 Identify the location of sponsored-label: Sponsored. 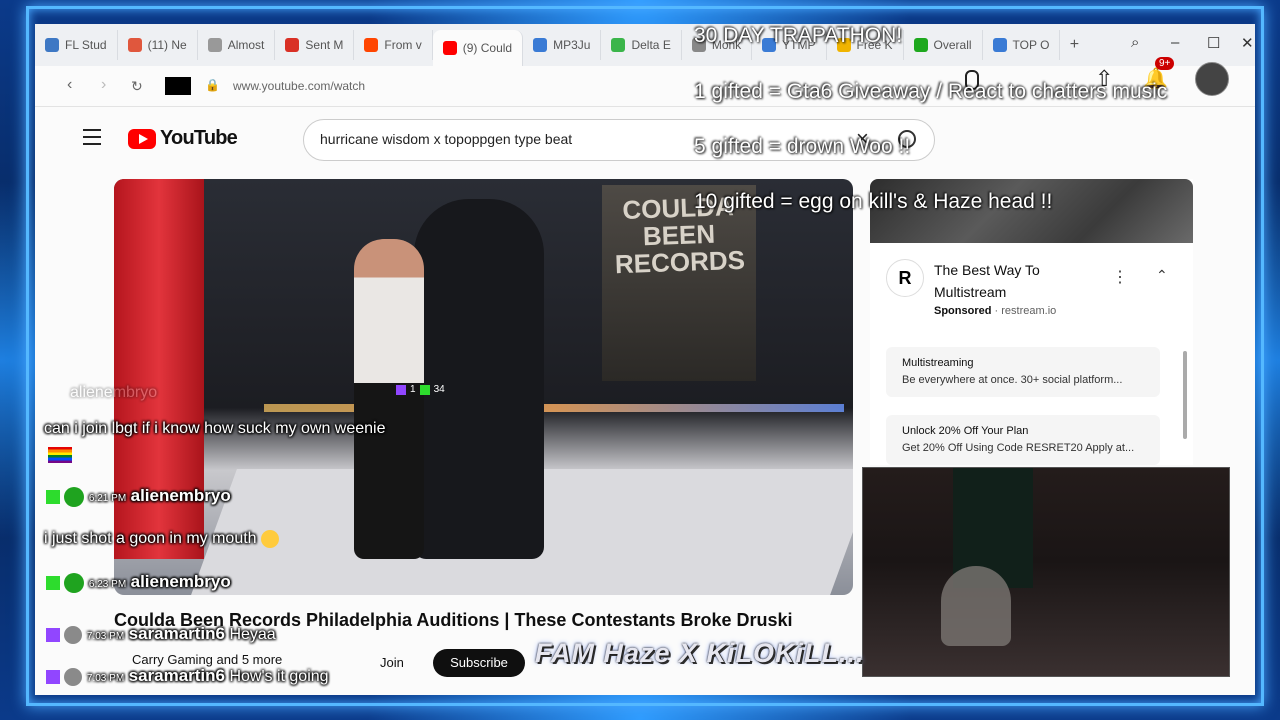
(963, 311).